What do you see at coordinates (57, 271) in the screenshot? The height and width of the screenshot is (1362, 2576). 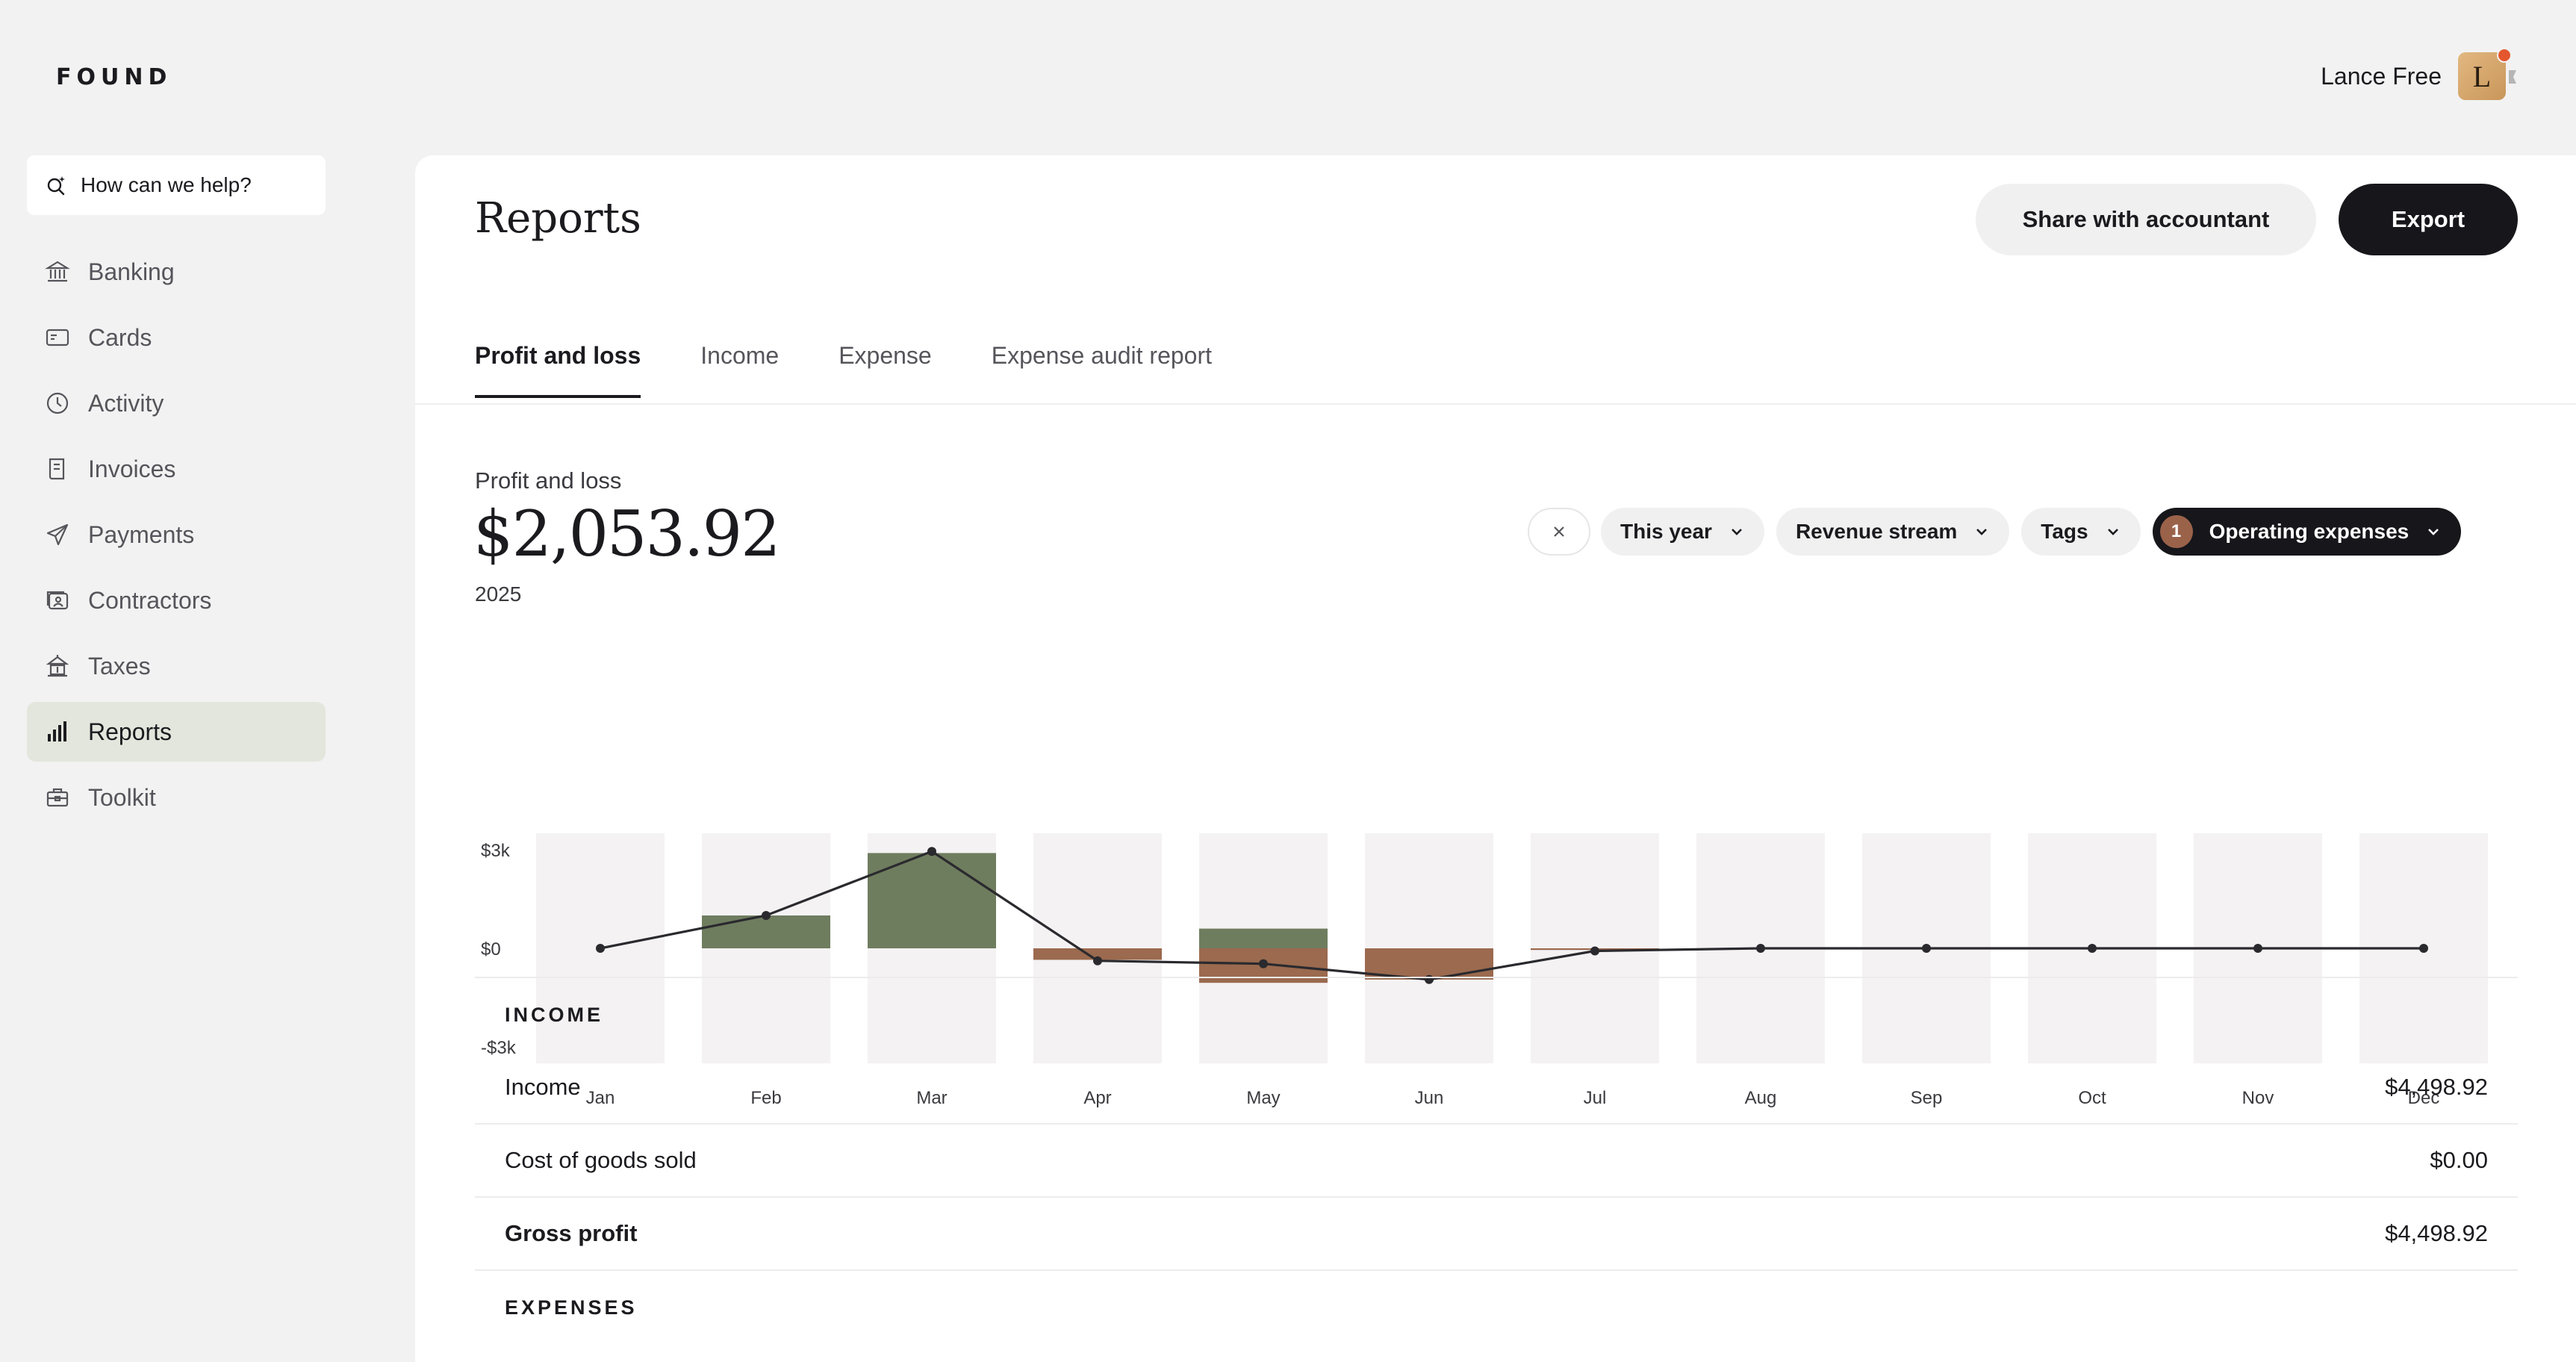 I see `bank-icon` at bounding box center [57, 271].